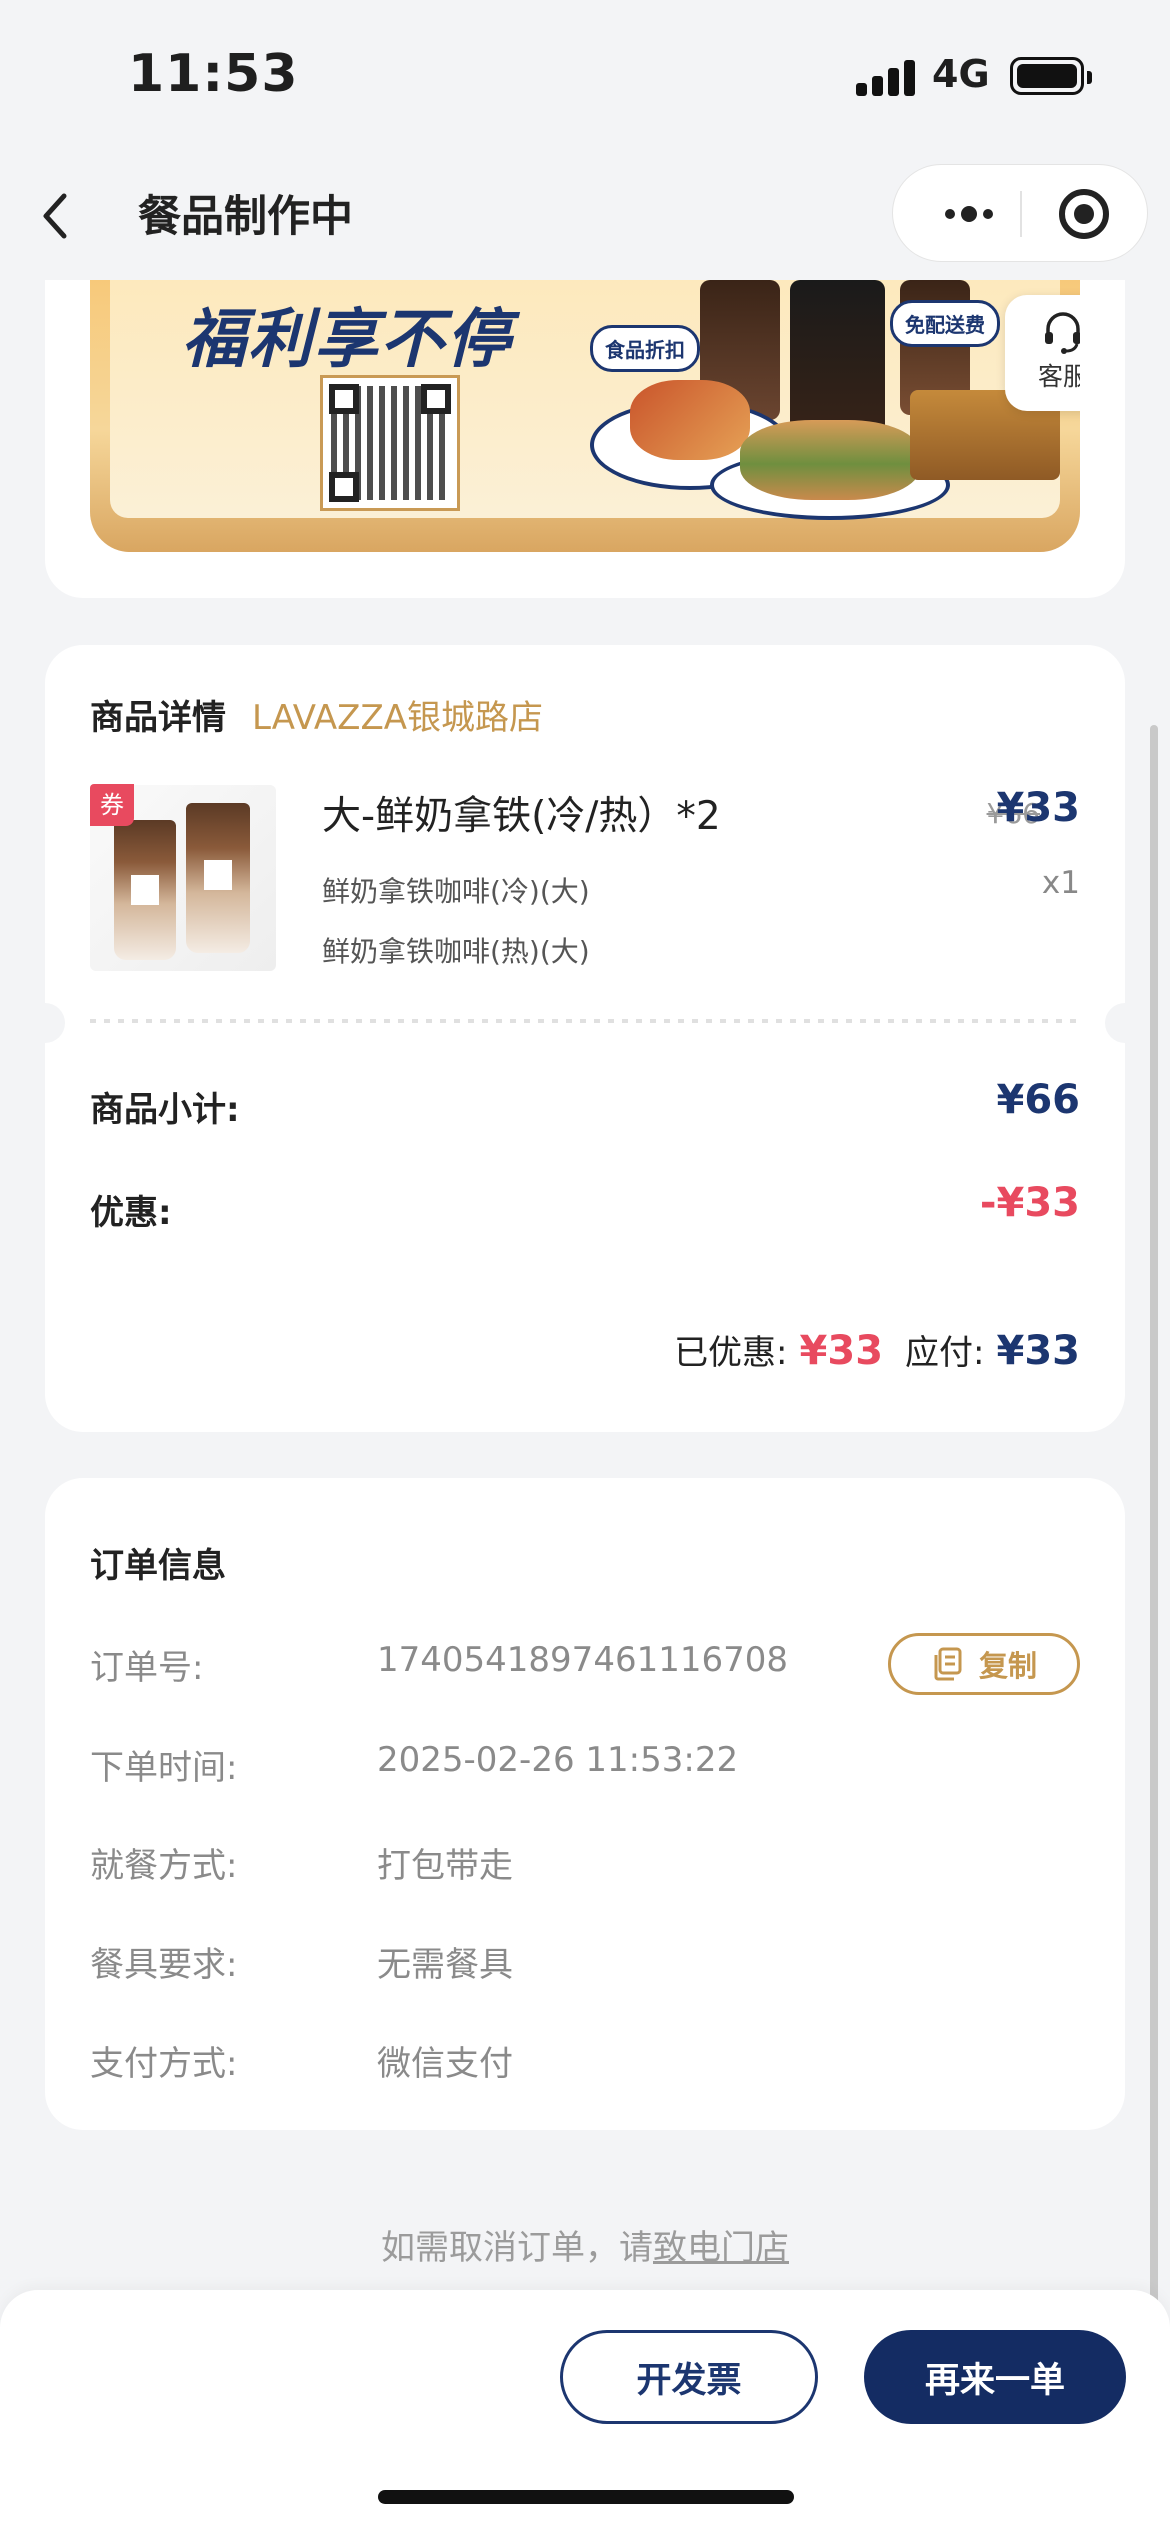 This screenshot has width=1170, height=2532. Describe the element at coordinates (841, 1351) in the screenshot. I see `saved-value: ¥33` at that location.